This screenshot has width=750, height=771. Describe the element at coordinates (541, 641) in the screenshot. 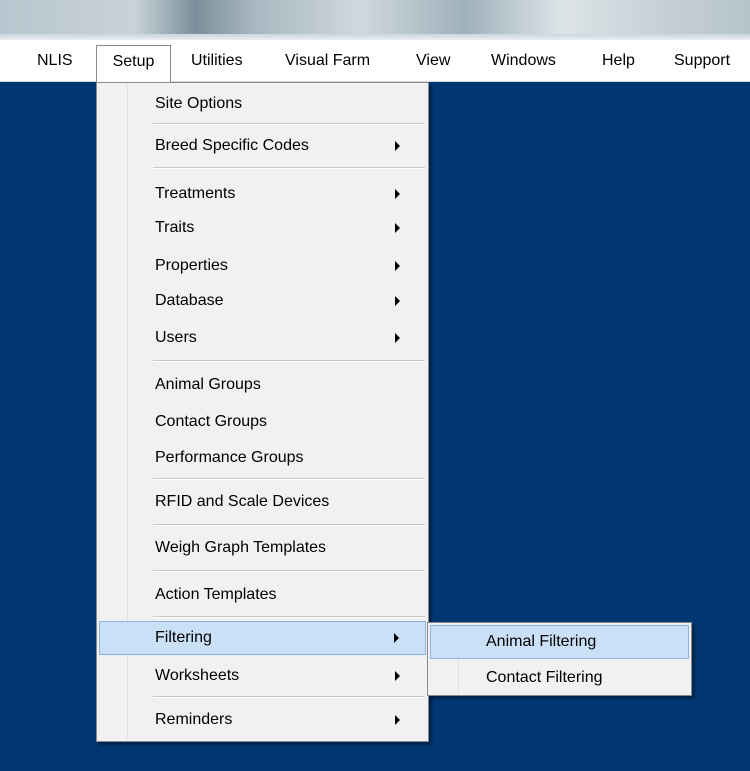

I see `menu-item-label: Animal Filtering` at that location.